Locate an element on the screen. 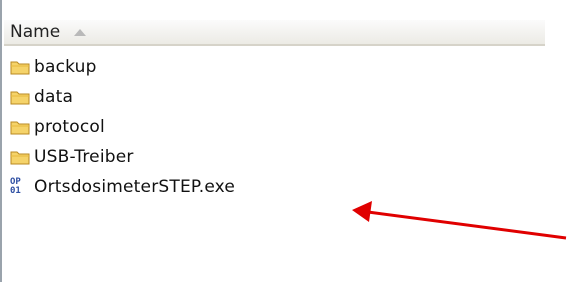  list-item-ortsdosimeterstep-exe: OP 01 OrtsdosimeterSTEP.exe is located at coordinates (122, 187).